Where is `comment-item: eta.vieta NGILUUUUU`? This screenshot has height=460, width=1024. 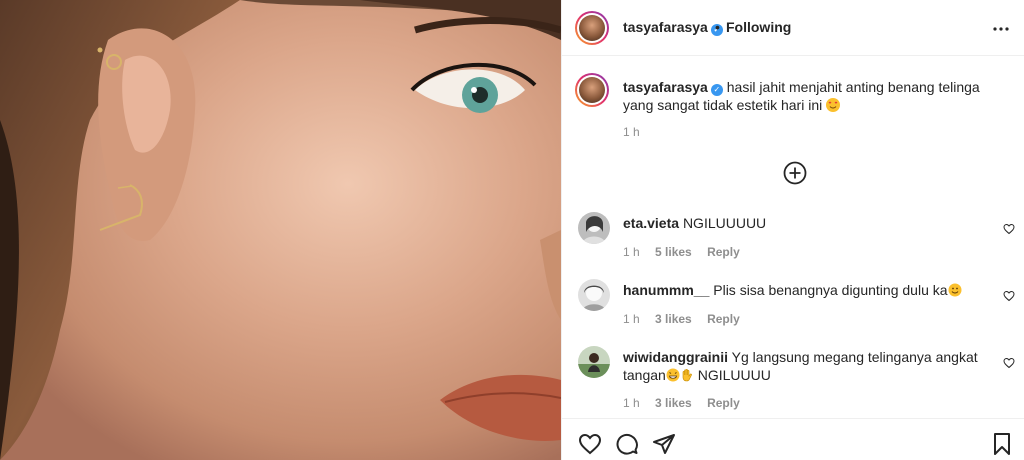
comment-item: eta.vieta NGILUUUUU is located at coordinates (803, 223).